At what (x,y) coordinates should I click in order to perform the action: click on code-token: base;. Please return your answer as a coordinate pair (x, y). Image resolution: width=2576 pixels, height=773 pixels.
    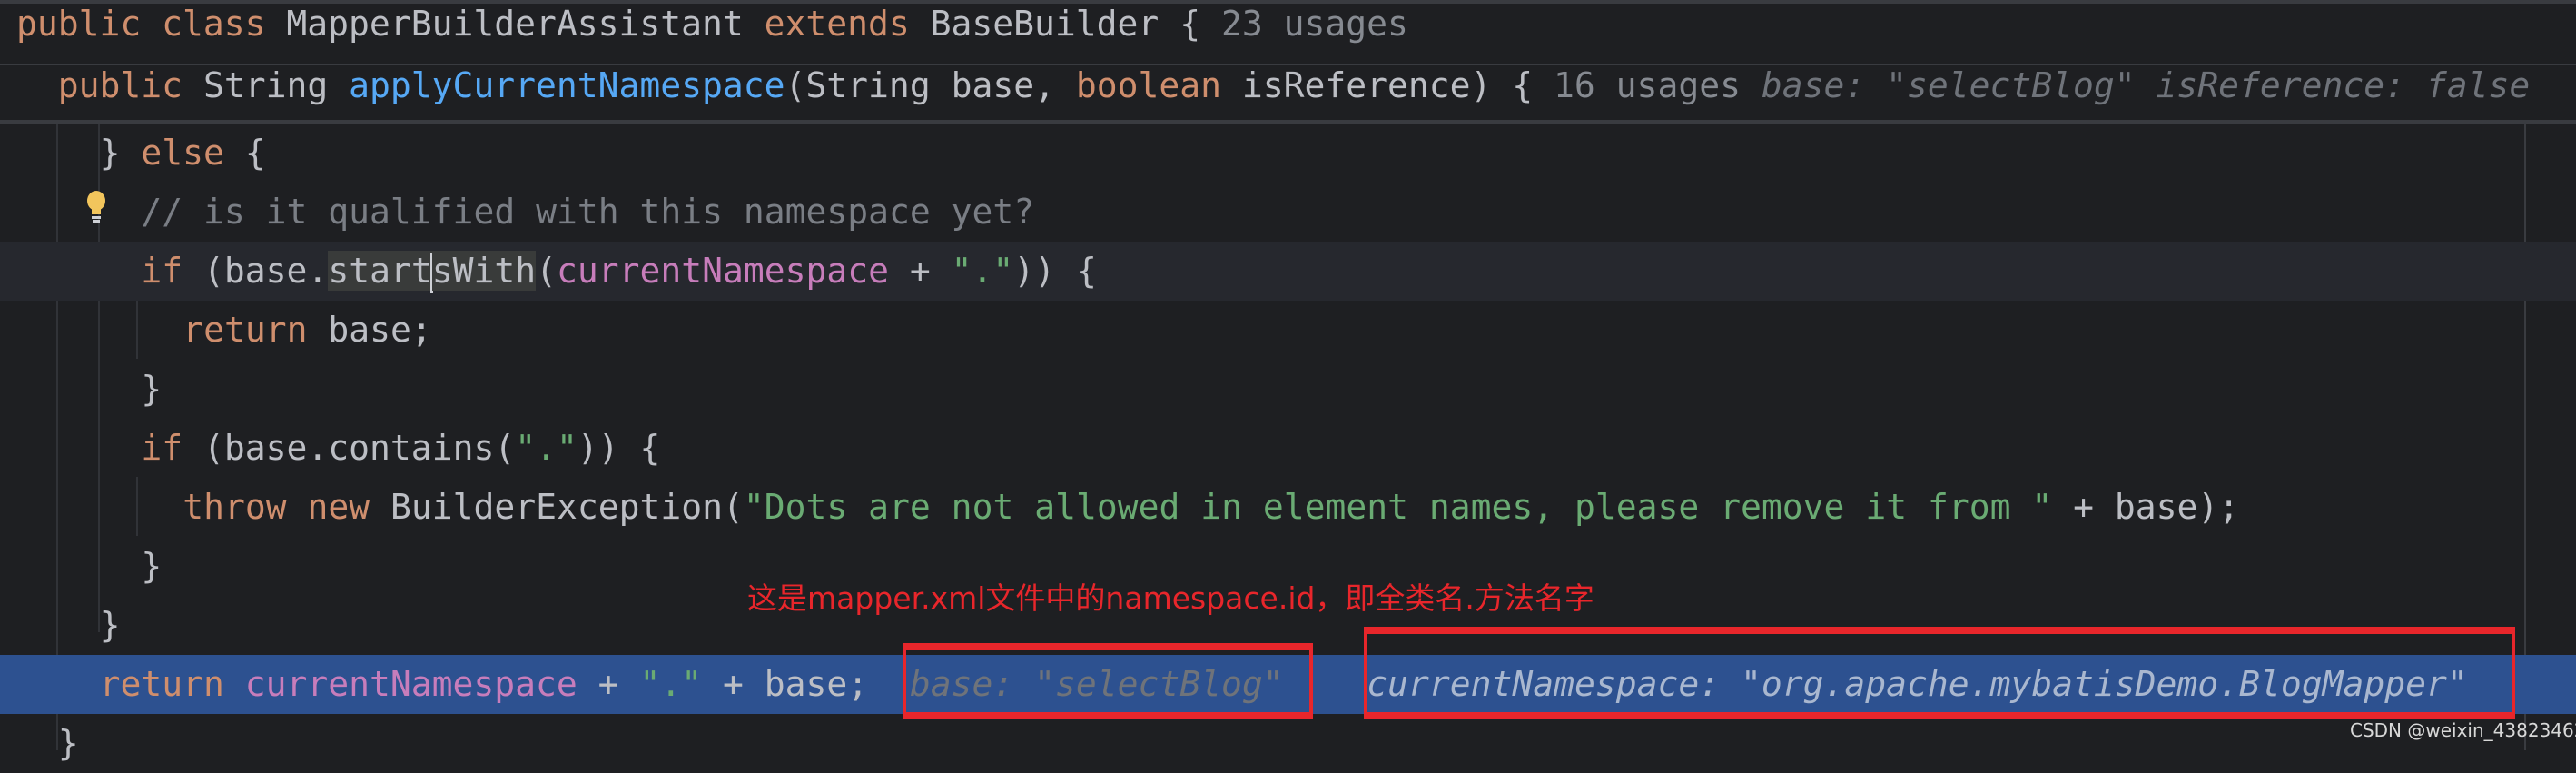
    Looking at the image, I should click on (380, 330).